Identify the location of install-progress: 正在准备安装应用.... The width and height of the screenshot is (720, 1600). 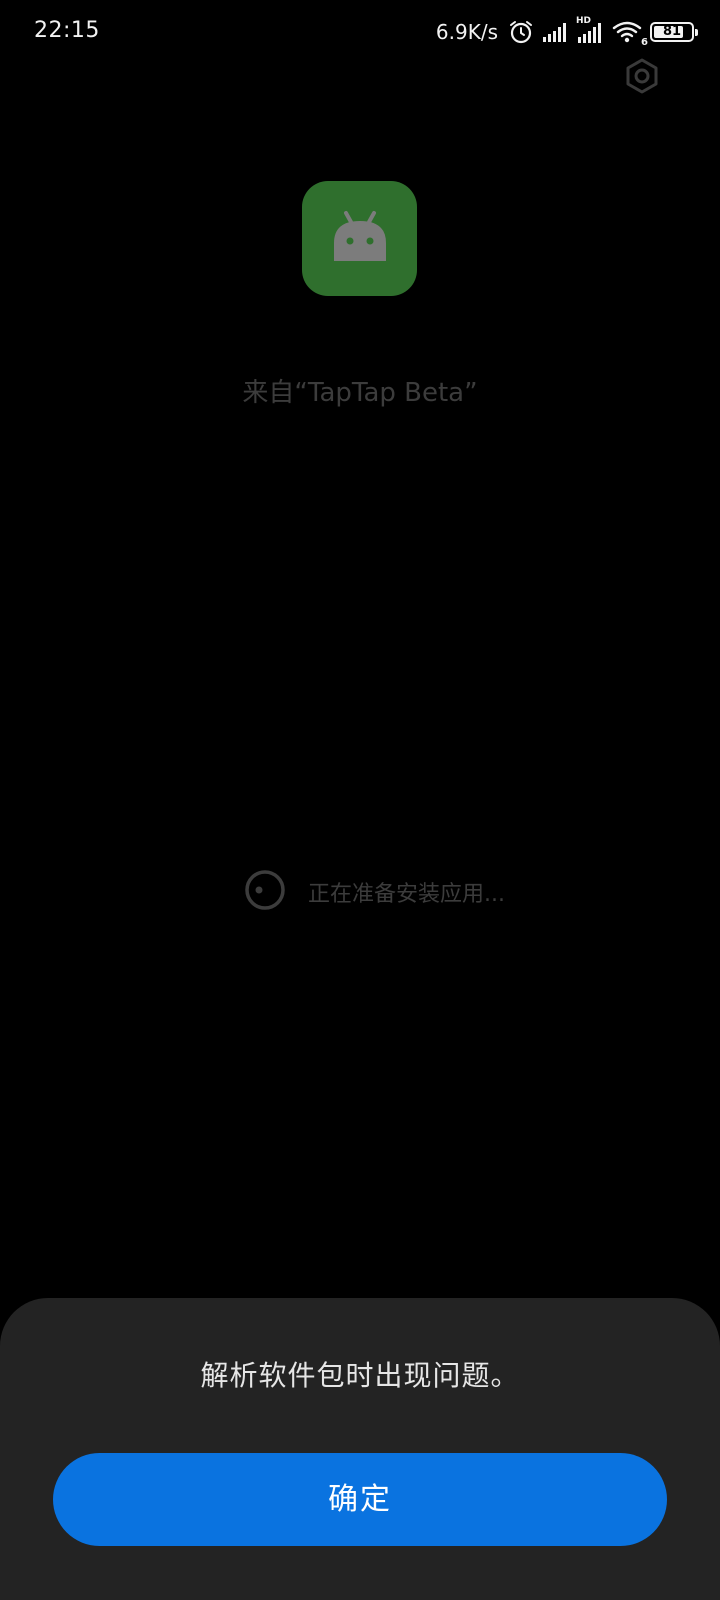
(374, 892).